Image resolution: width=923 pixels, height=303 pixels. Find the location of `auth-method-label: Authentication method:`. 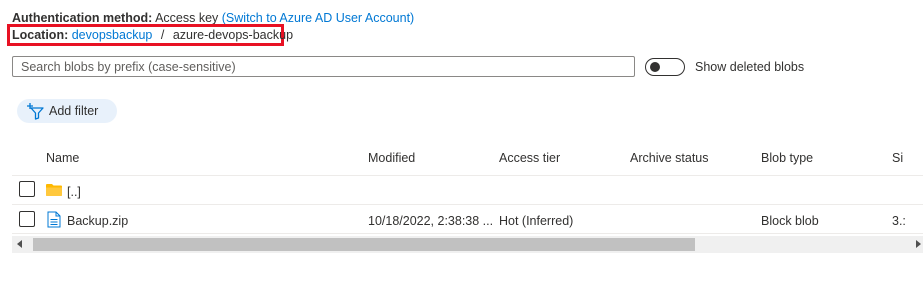

auth-method-label: Authentication method: is located at coordinates (82, 18).